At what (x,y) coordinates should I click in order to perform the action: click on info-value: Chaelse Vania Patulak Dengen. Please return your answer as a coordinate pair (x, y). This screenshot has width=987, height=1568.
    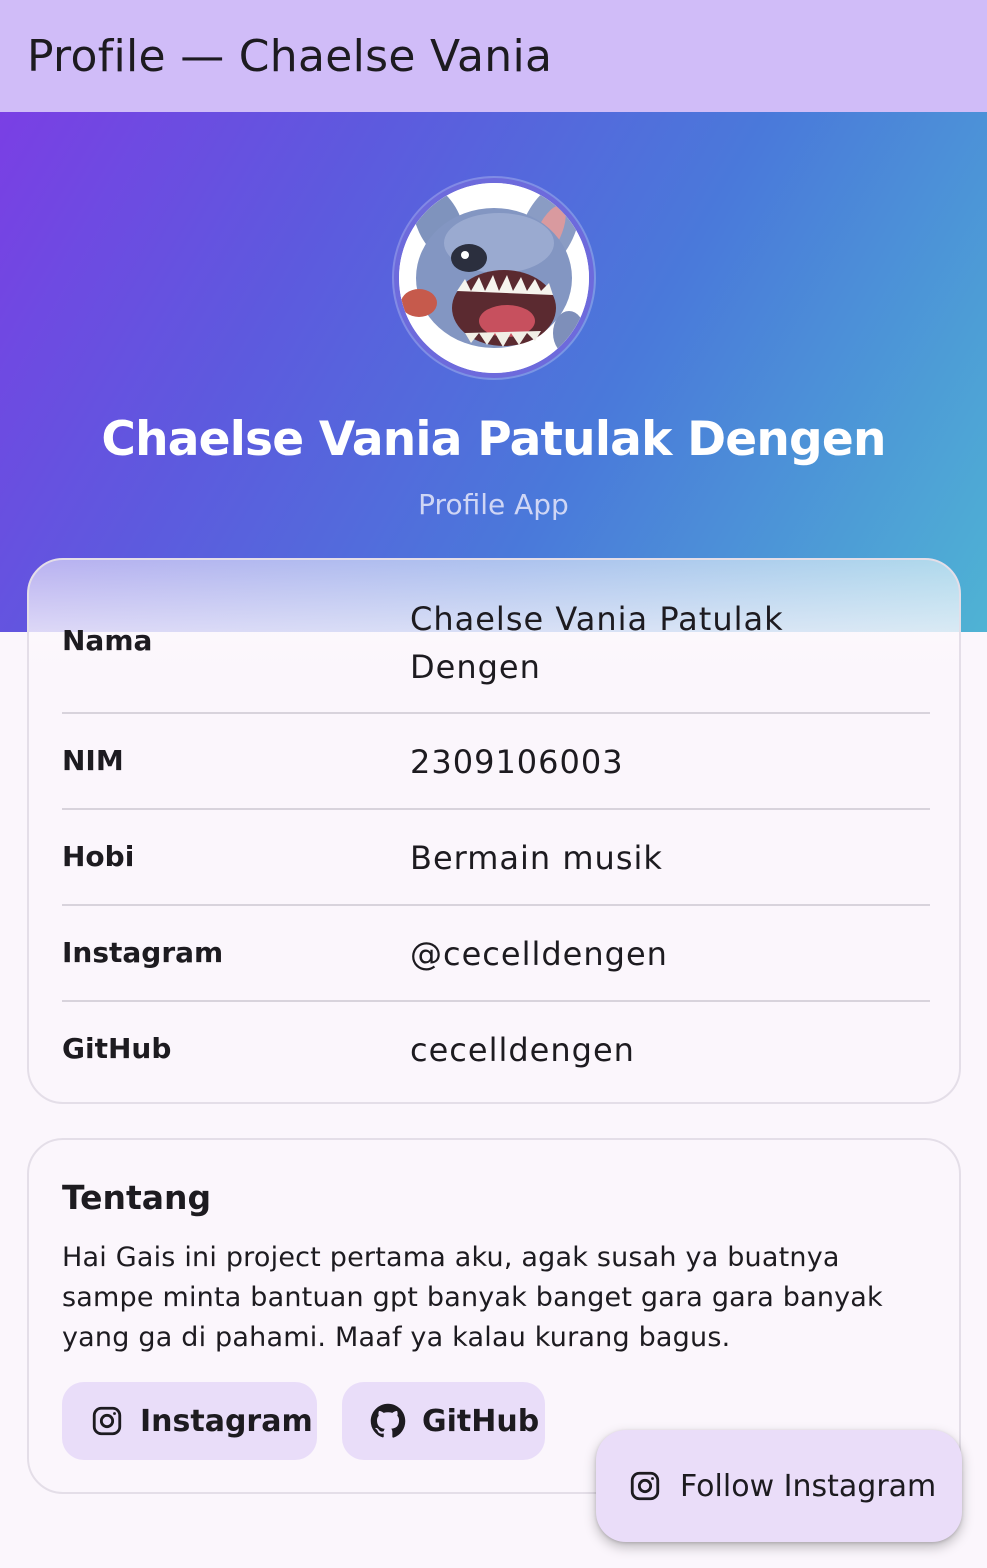
    Looking at the image, I should click on (597, 643).